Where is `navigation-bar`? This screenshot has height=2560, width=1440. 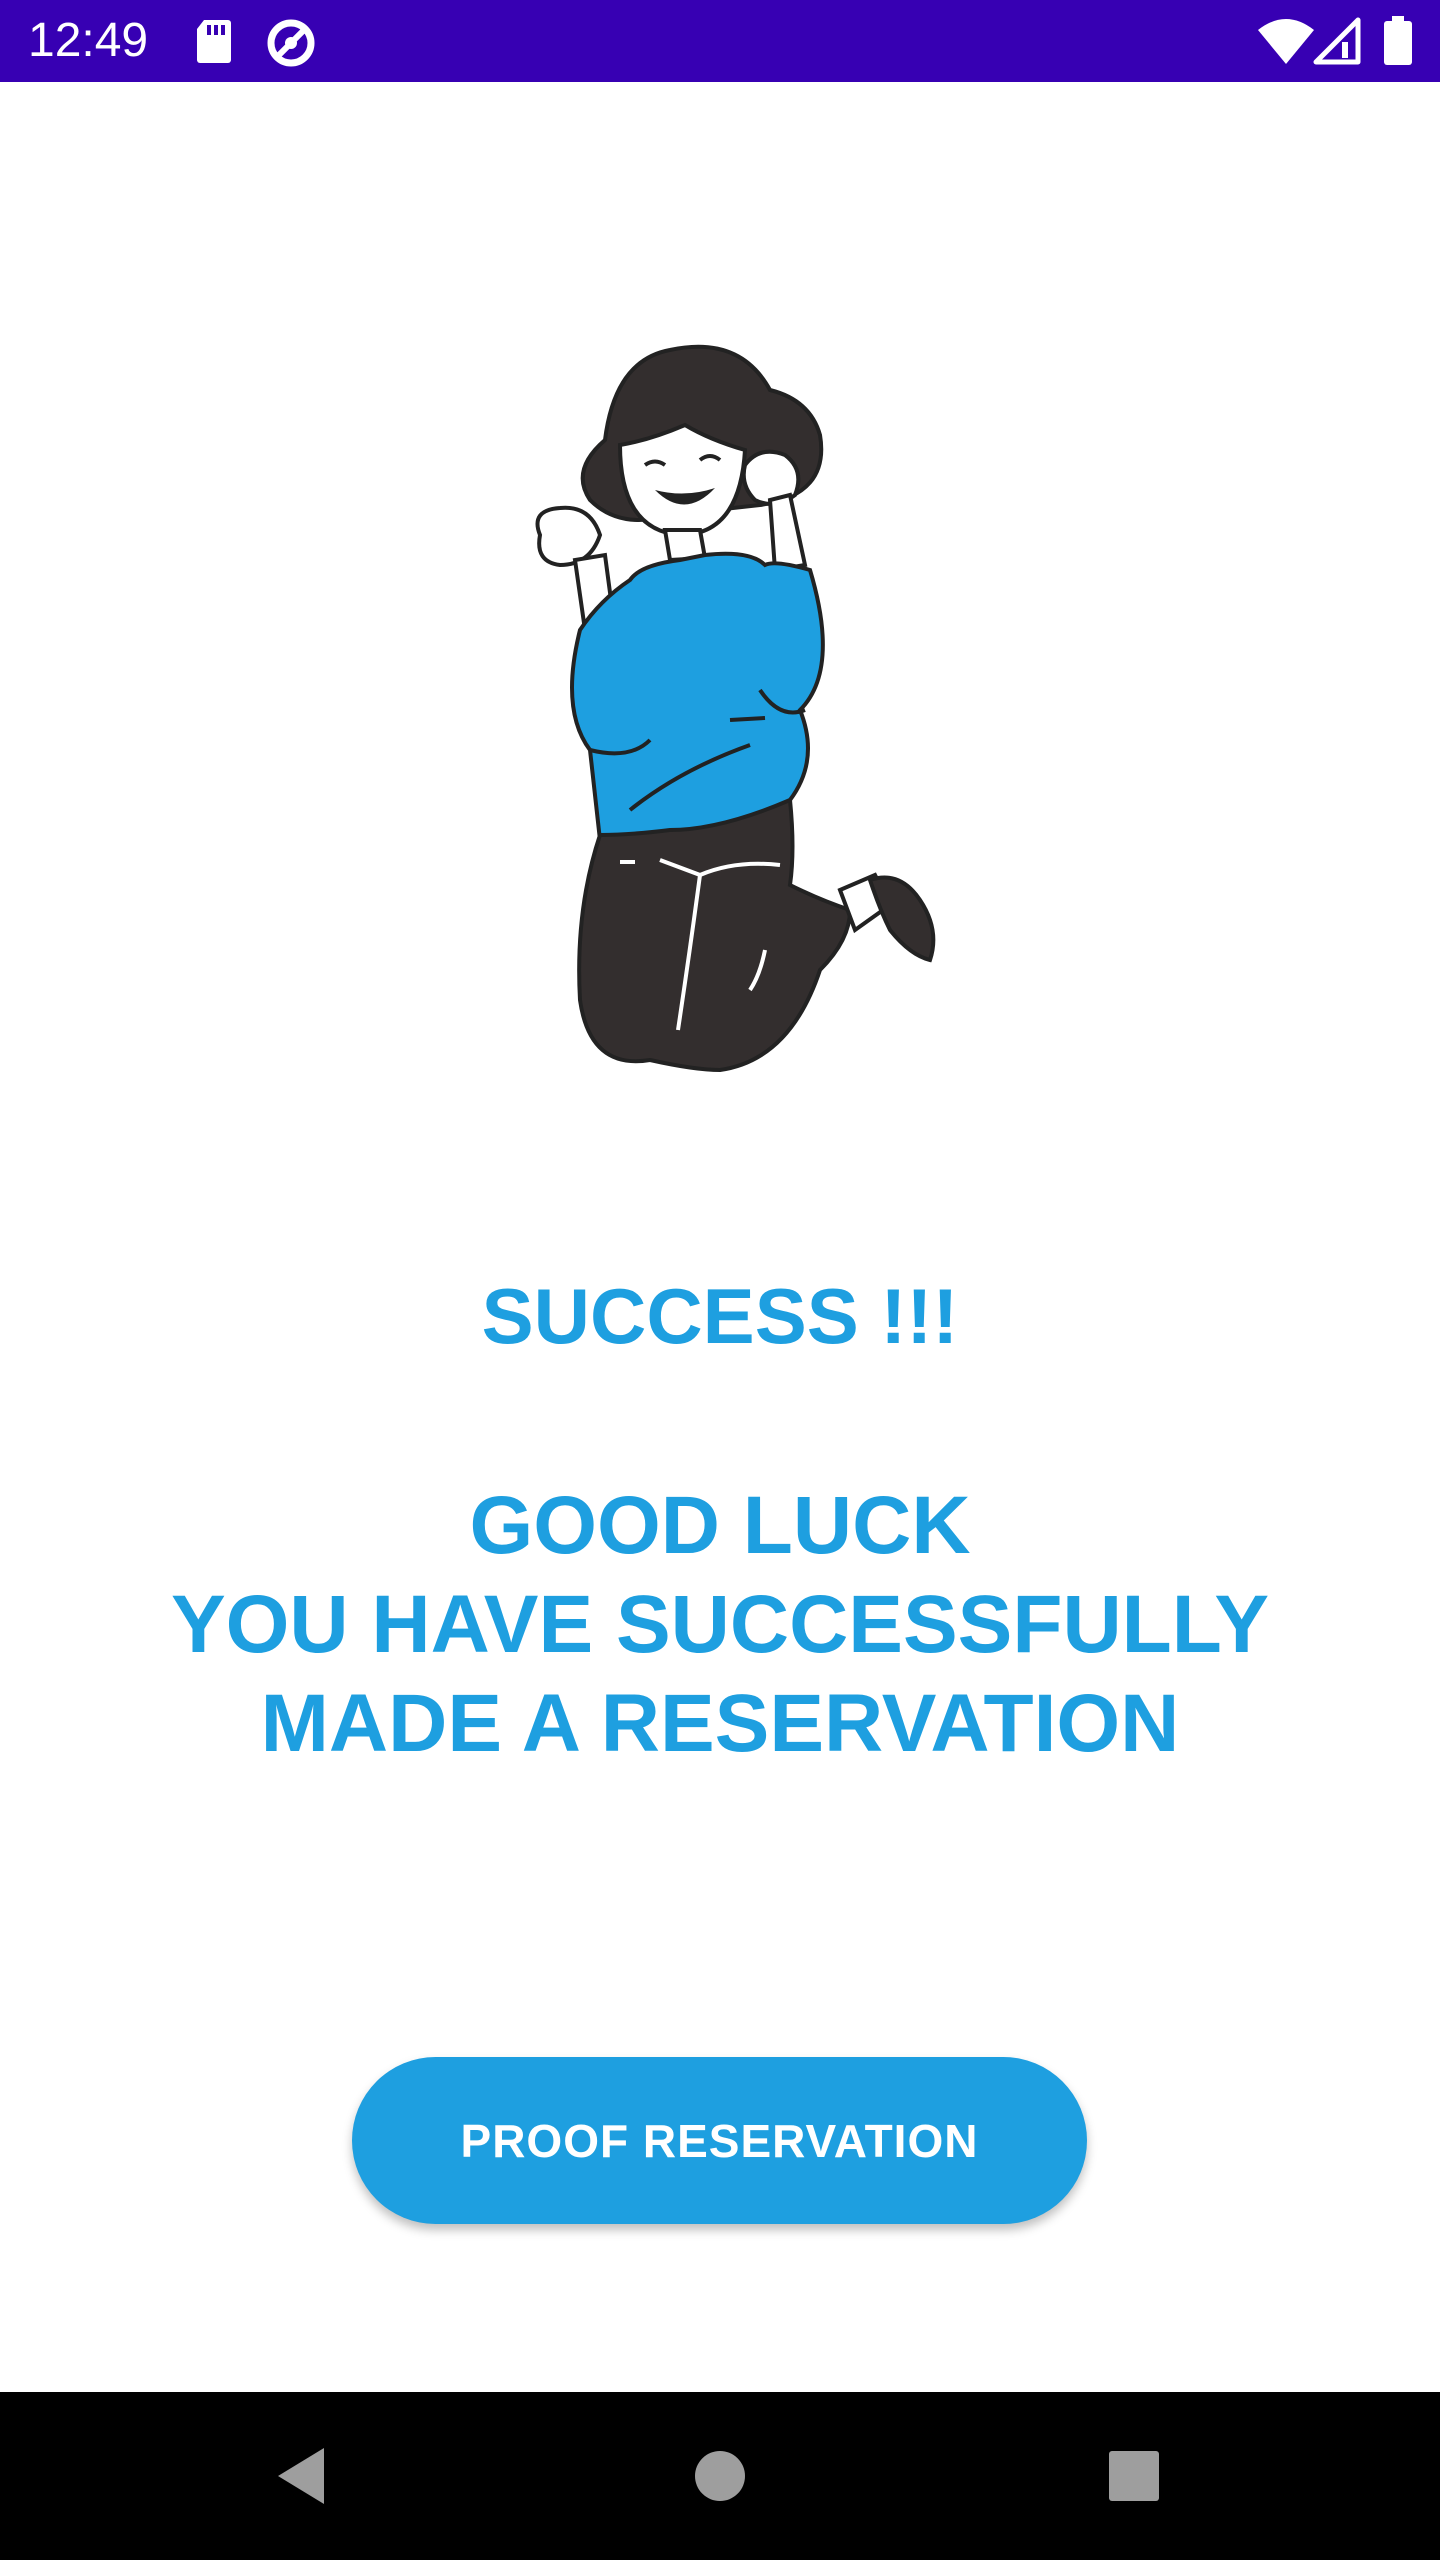 navigation-bar is located at coordinates (720, 2476).